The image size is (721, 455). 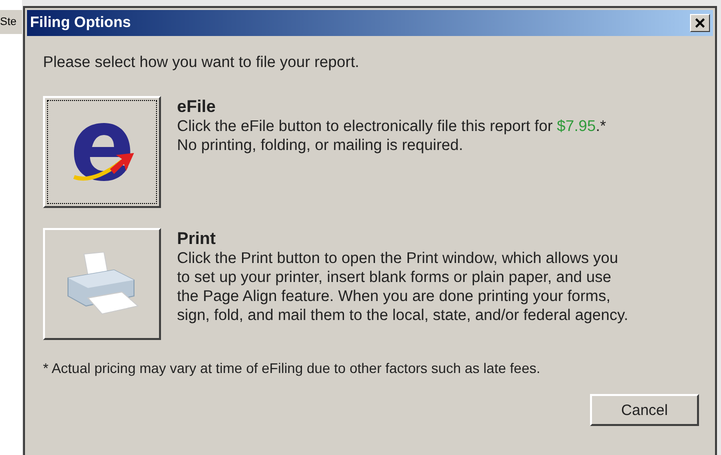 I want to click on option-description: Click the Print button to open the Print window, which allows you to set up your printer, insert blank forms or plain paper, and use the Page Align feature. When you are done printing your forms, sign, fold, and mail them to the local, state, and/or federal agency., so click(x=402, y=287).